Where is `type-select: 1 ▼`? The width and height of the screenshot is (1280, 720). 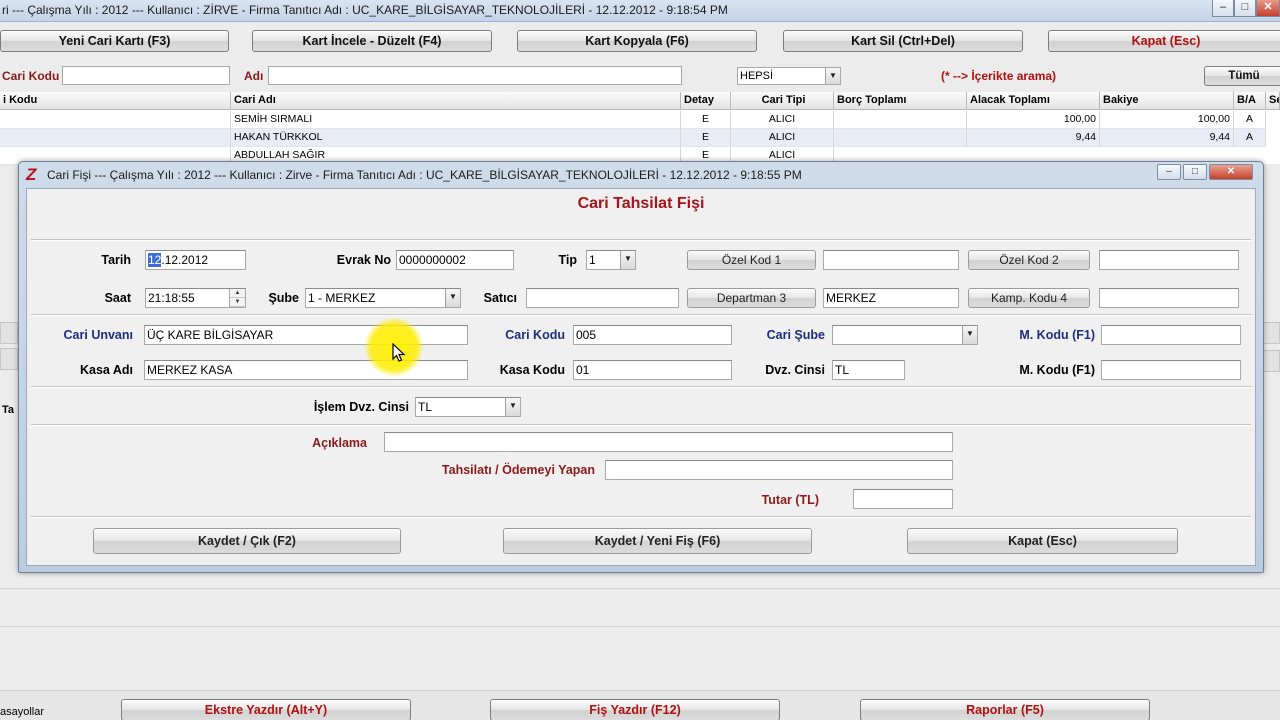
type-select: 1 ▼ is located at coordinates (611, 260).